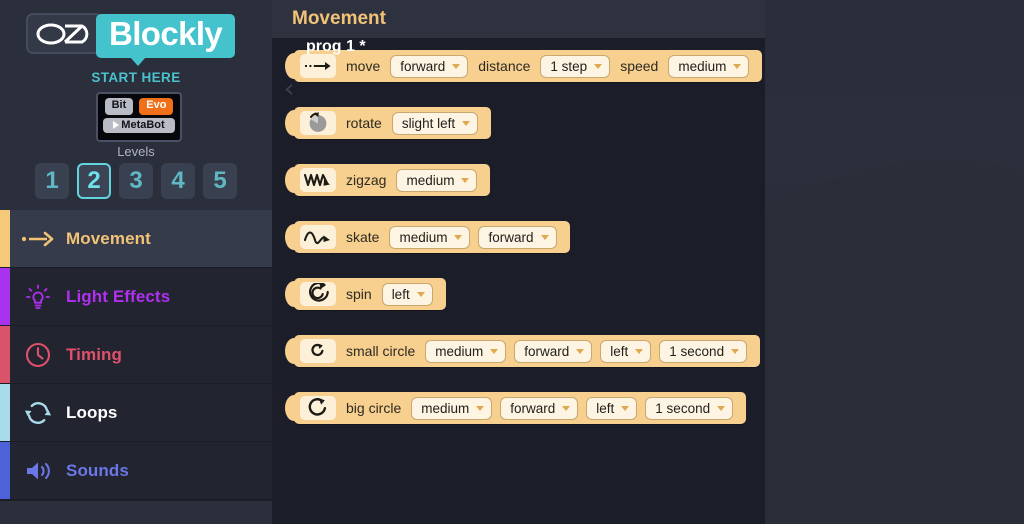 The width and height of the screenshot is (1024, 524). What do you see at coordinates (220, 181) in the screenshot?
I see `level-button-5: 5` at bounding box center [220, 181].